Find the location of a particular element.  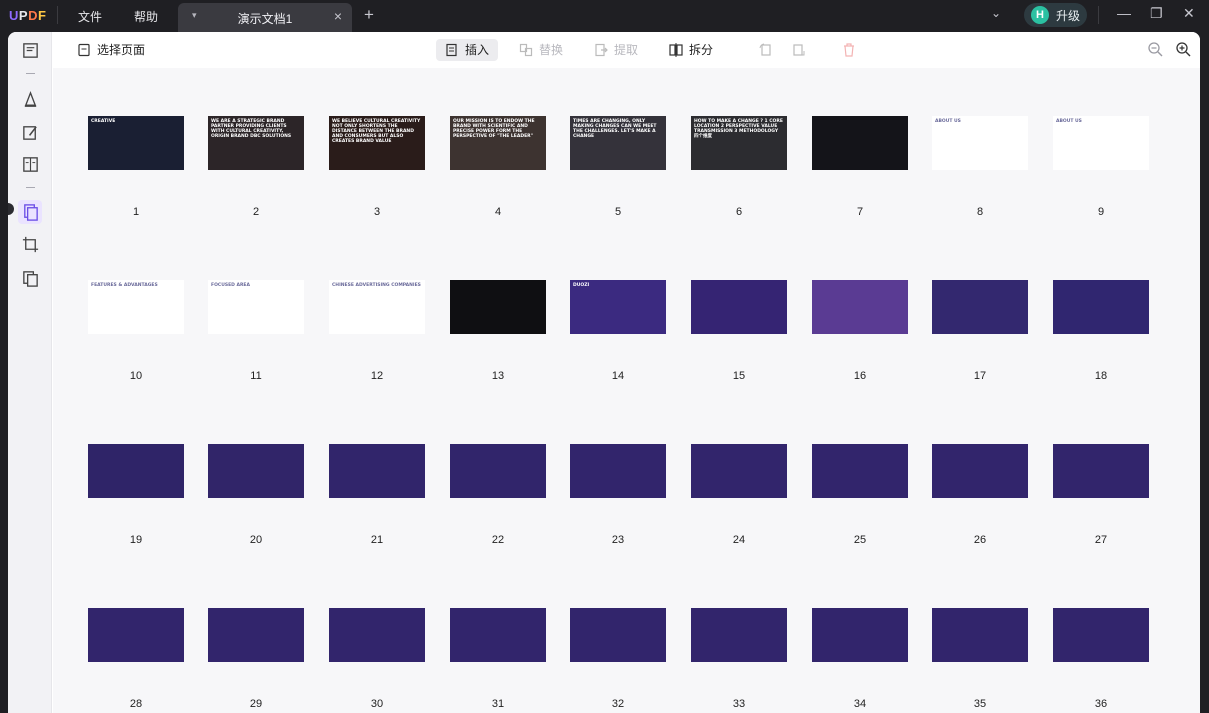

page-thumbnail: DUOZI is located at coordinates (618, 307).